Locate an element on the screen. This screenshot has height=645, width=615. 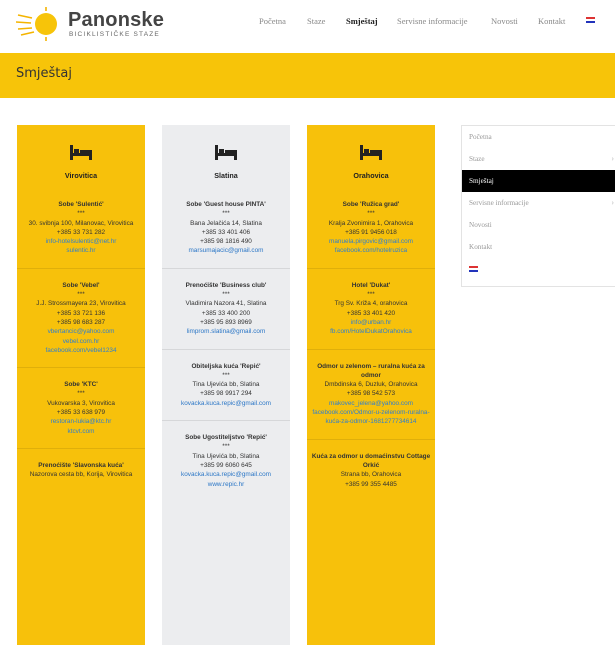
entry-name: Sobe 'Ružica grad' is located at coordinates (371, 204).